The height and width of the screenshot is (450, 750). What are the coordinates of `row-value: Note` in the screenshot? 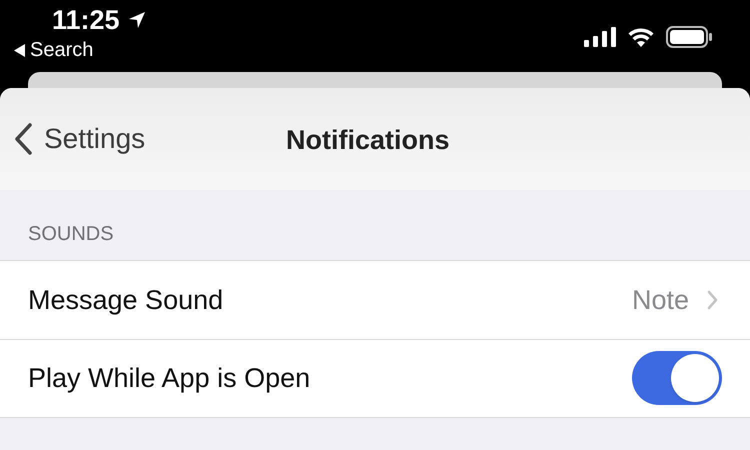 It's located at (660, 300).